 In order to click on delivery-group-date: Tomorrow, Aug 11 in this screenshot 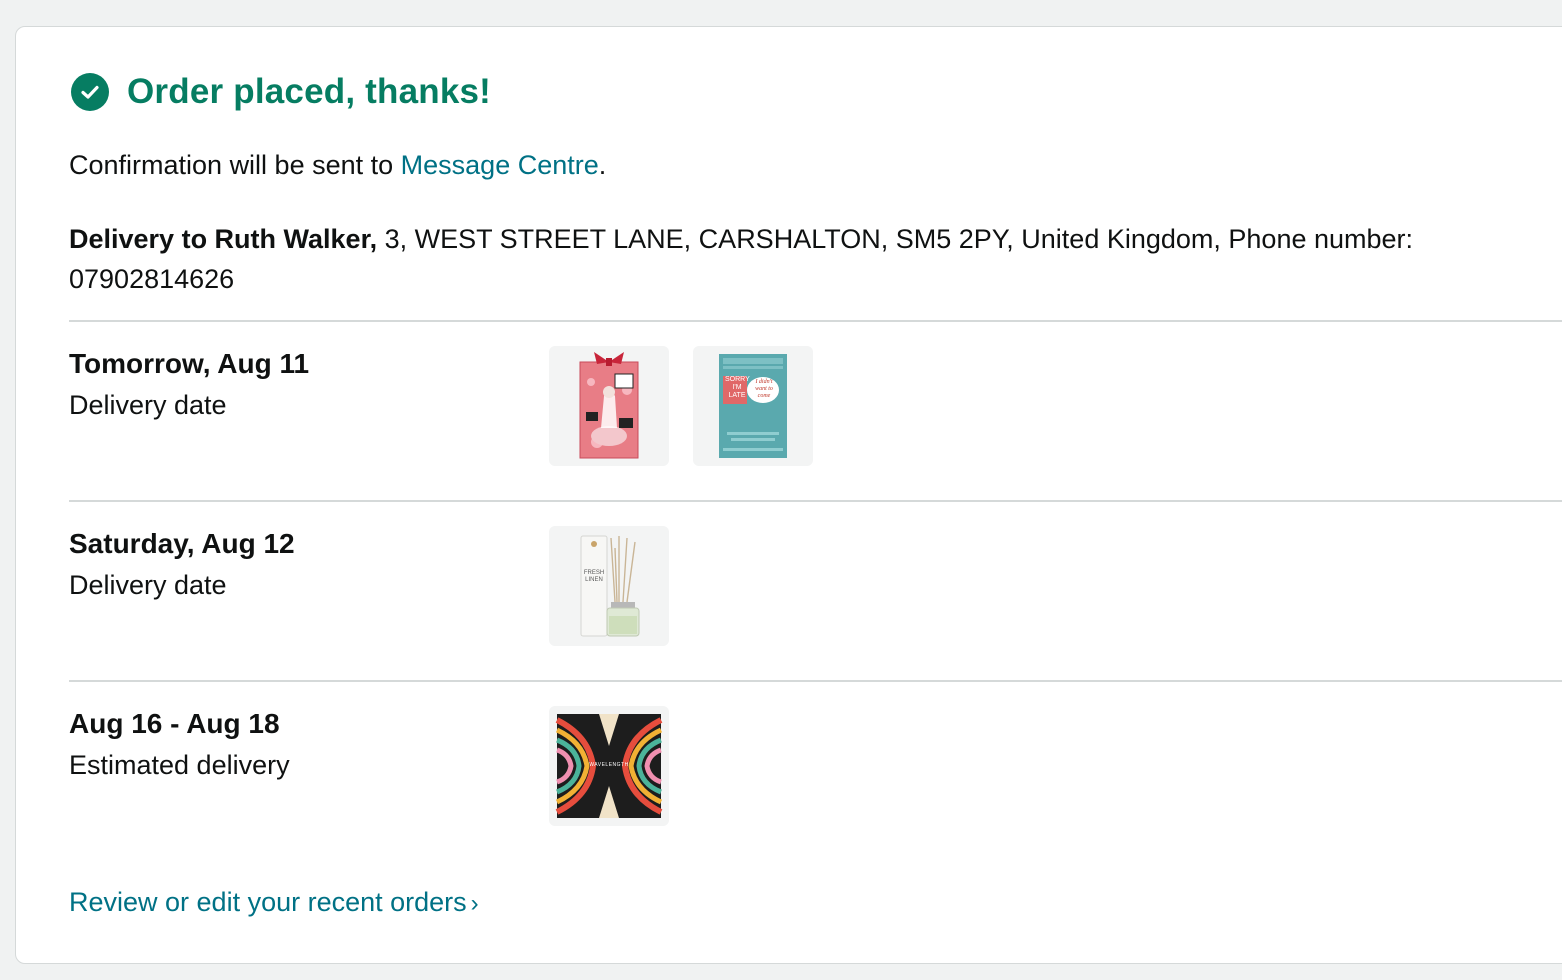, I will do `click(189, 363)`.